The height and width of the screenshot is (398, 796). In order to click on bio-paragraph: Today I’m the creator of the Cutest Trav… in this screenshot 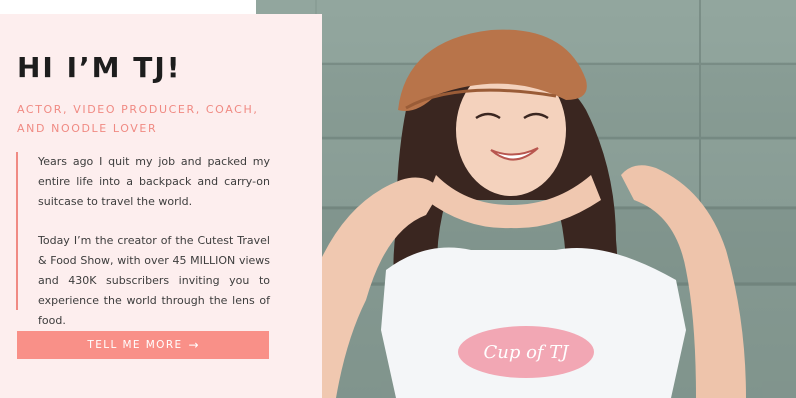, I will do `click(154, 280)`.